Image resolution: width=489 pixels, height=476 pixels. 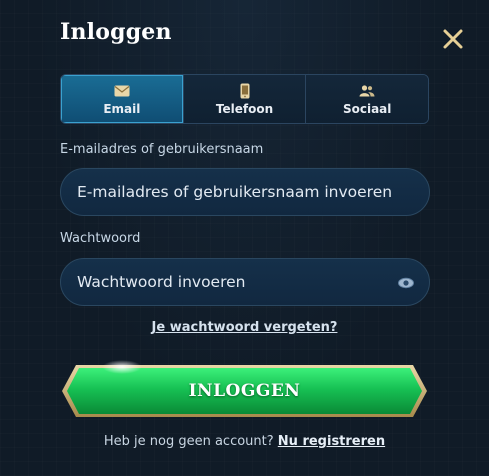 I want to click on password-input: Wachtwoord invoeren, so click(x=245, y=282).